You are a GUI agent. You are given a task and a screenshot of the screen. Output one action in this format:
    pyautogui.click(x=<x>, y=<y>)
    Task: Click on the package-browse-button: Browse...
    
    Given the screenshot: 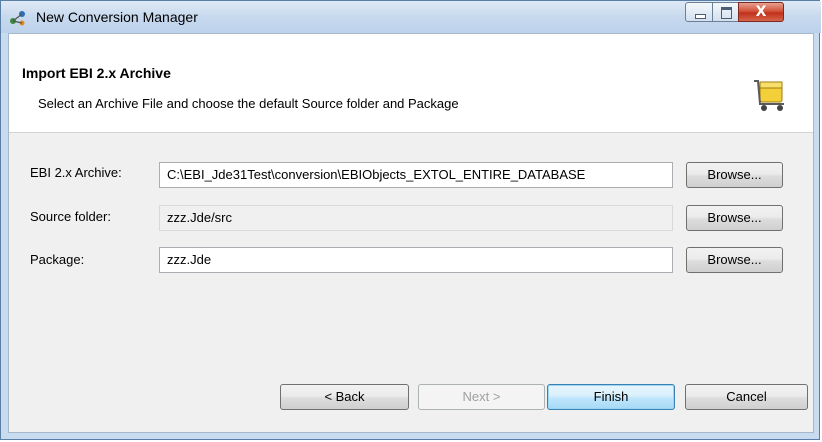 What is the action you would take?
    pyautogui.click(x=734, y=260)
    